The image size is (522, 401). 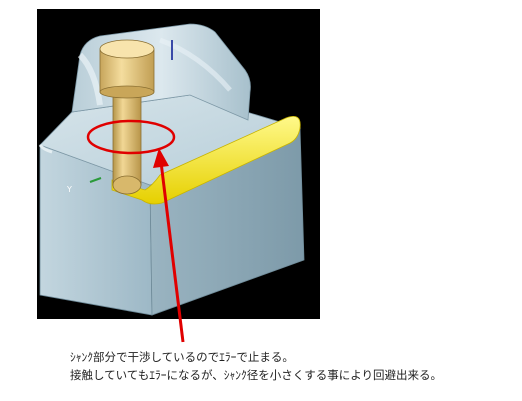 What do you see at coordinates (127, 185) in the screenshot?
I see `tool-ball-tip` at bounding box center [127, 185].